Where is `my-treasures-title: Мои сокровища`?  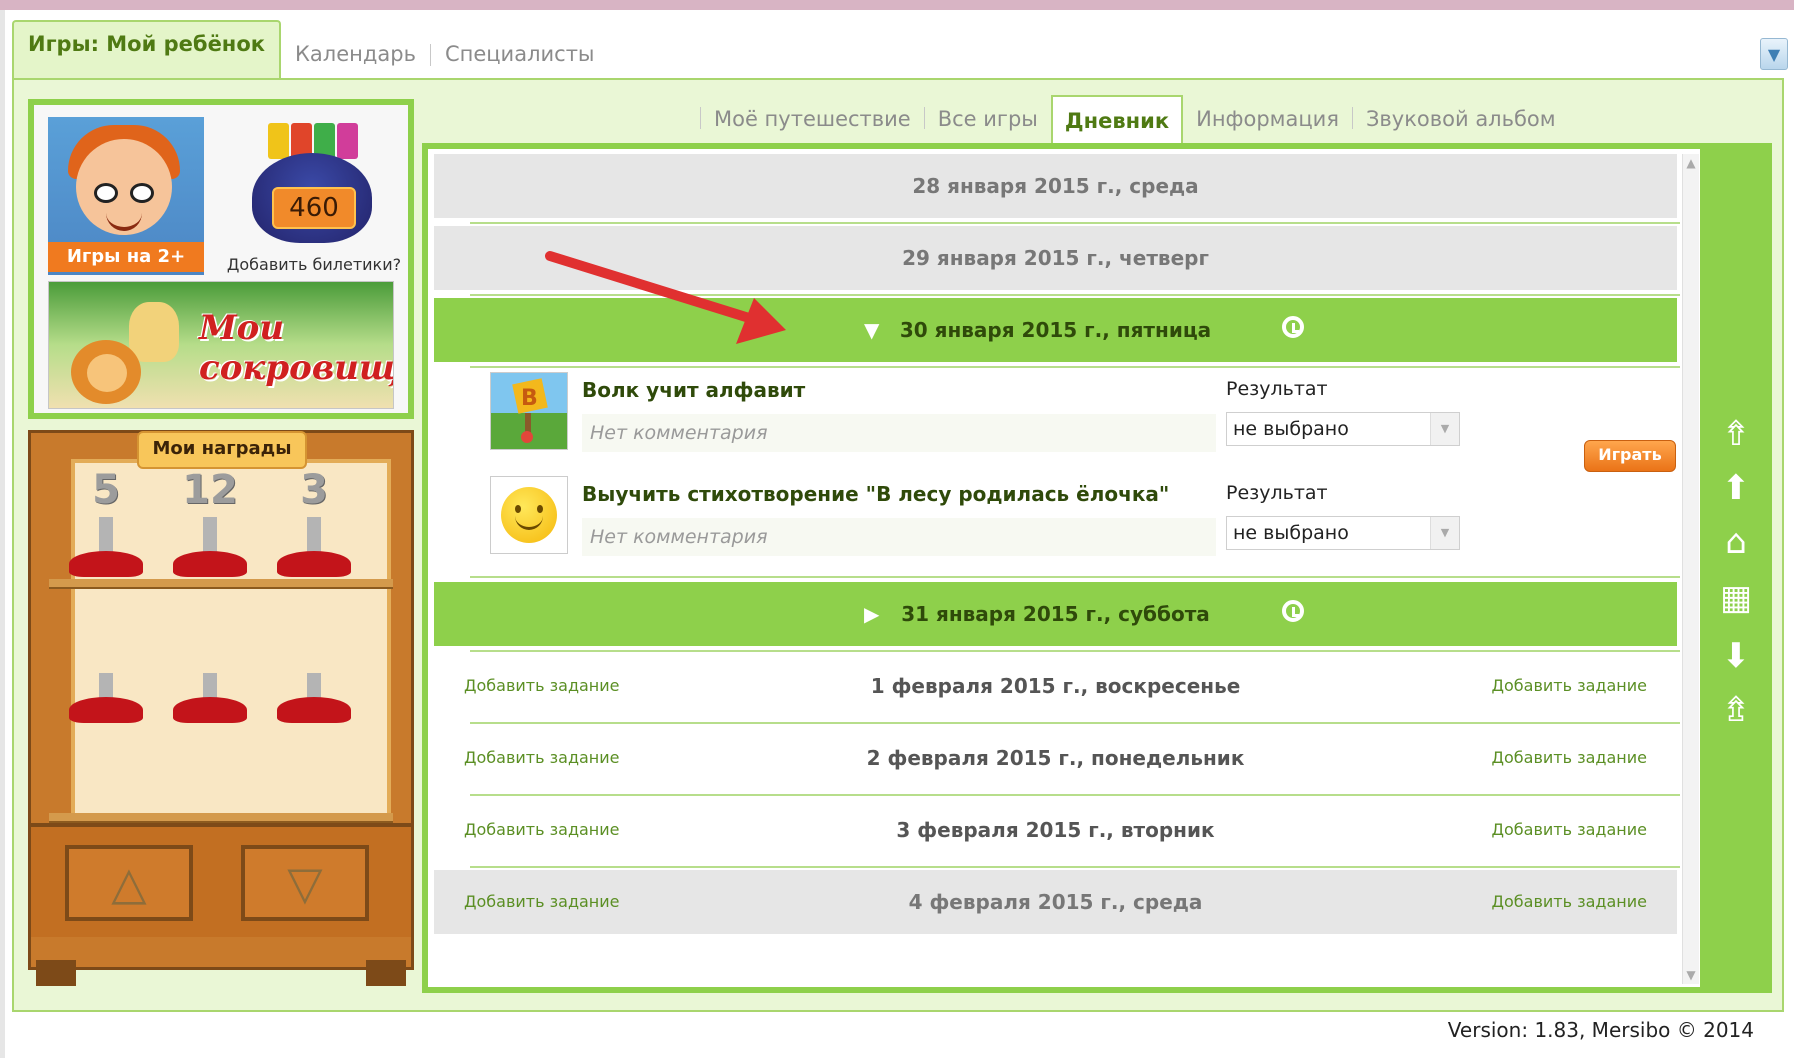
my-treasures-title: Мои сокровища is located at coordinates (296, 348).